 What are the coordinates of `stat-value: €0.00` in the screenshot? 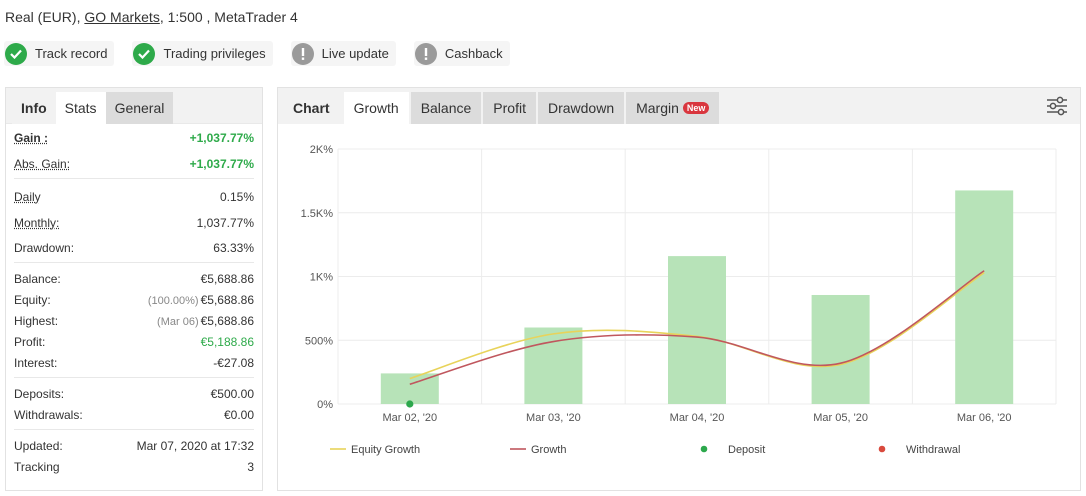 It's located at (238, 414).